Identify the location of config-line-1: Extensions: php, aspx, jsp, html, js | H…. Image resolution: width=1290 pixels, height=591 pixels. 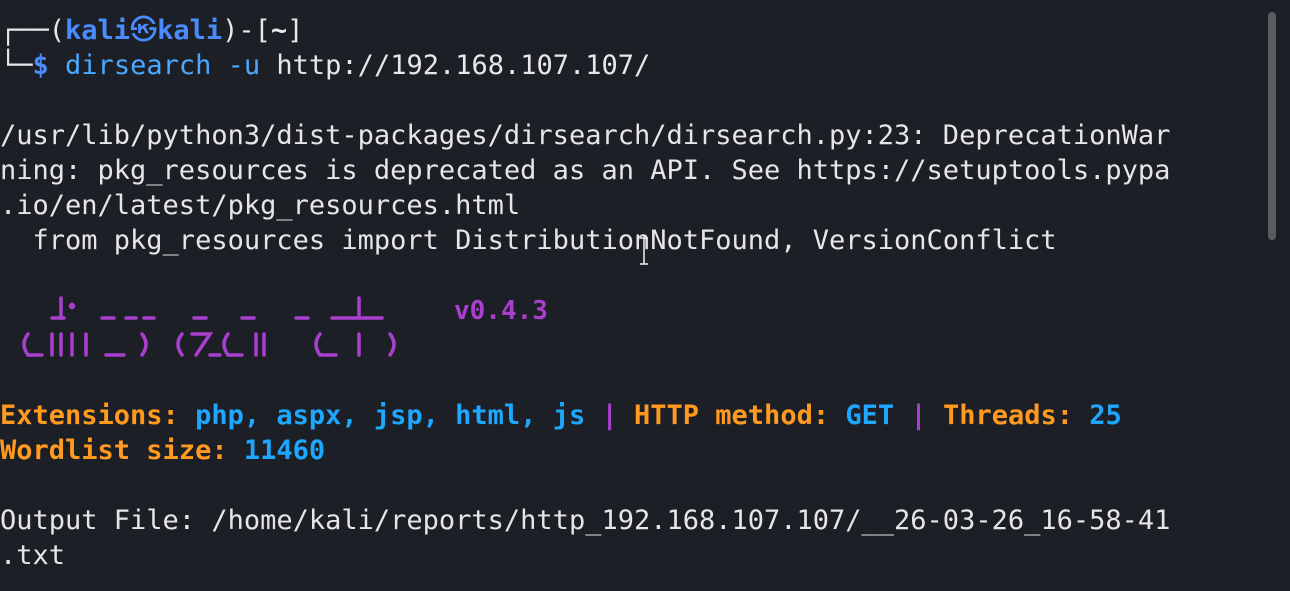
(561, 415).